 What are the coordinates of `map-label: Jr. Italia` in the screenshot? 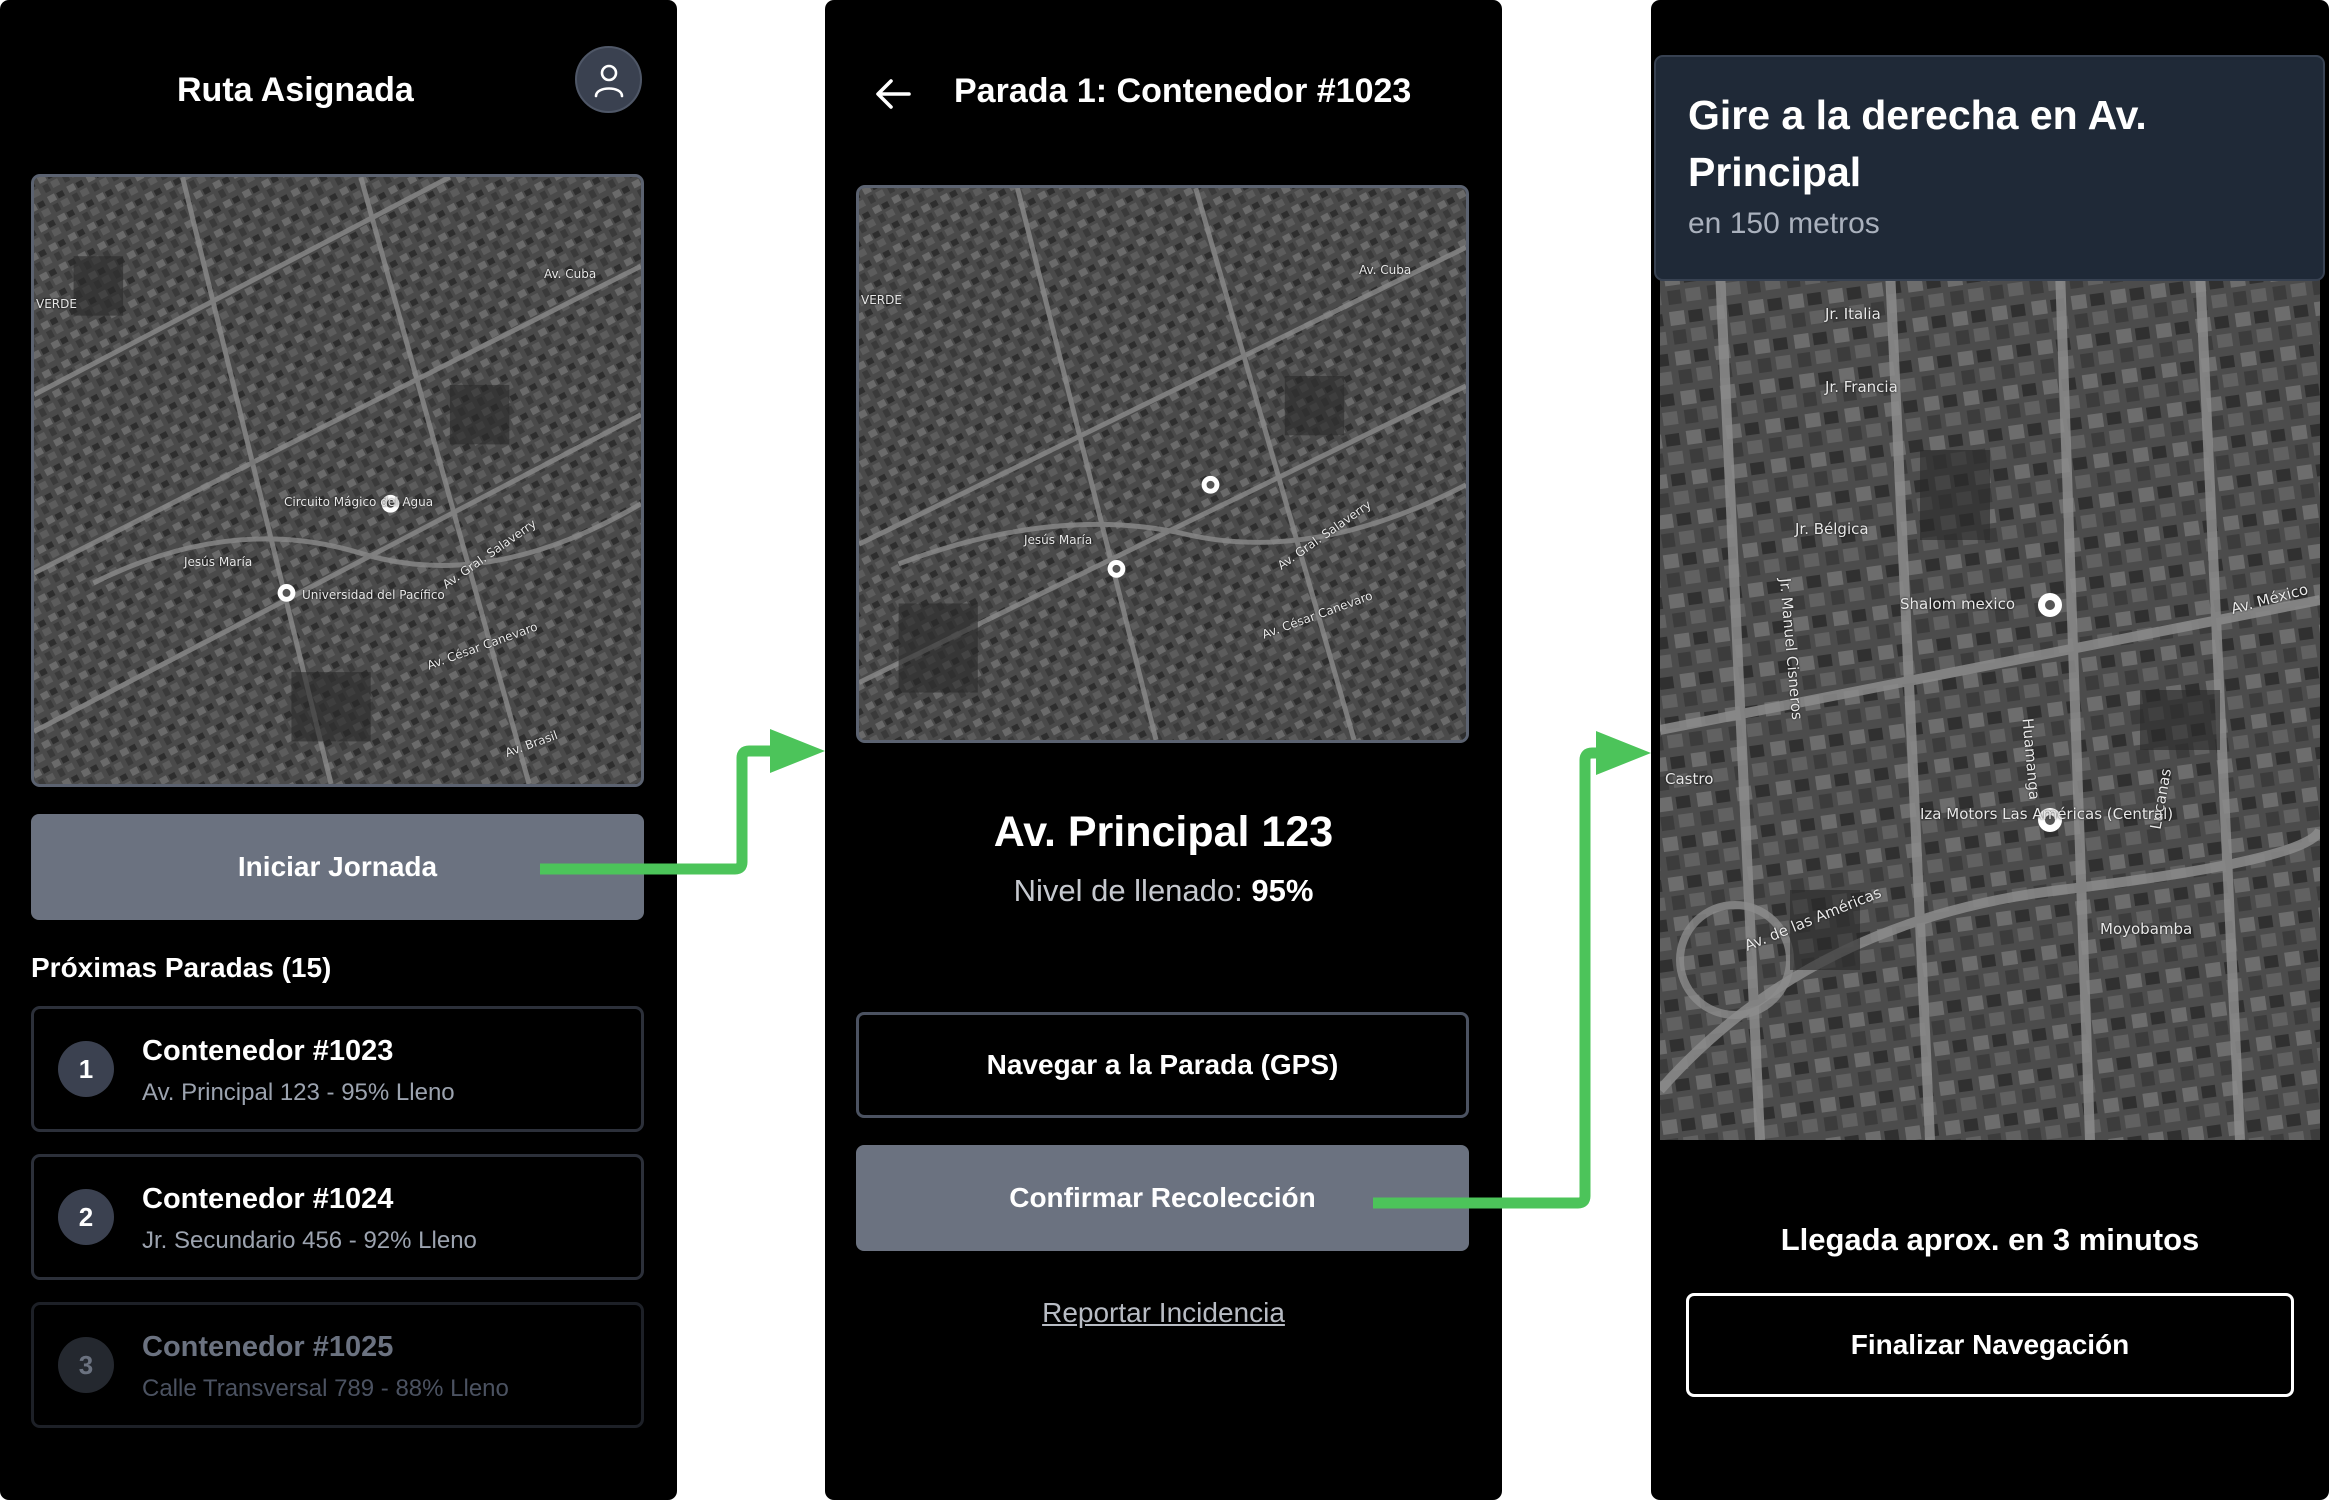 It's located at (1853, 314).